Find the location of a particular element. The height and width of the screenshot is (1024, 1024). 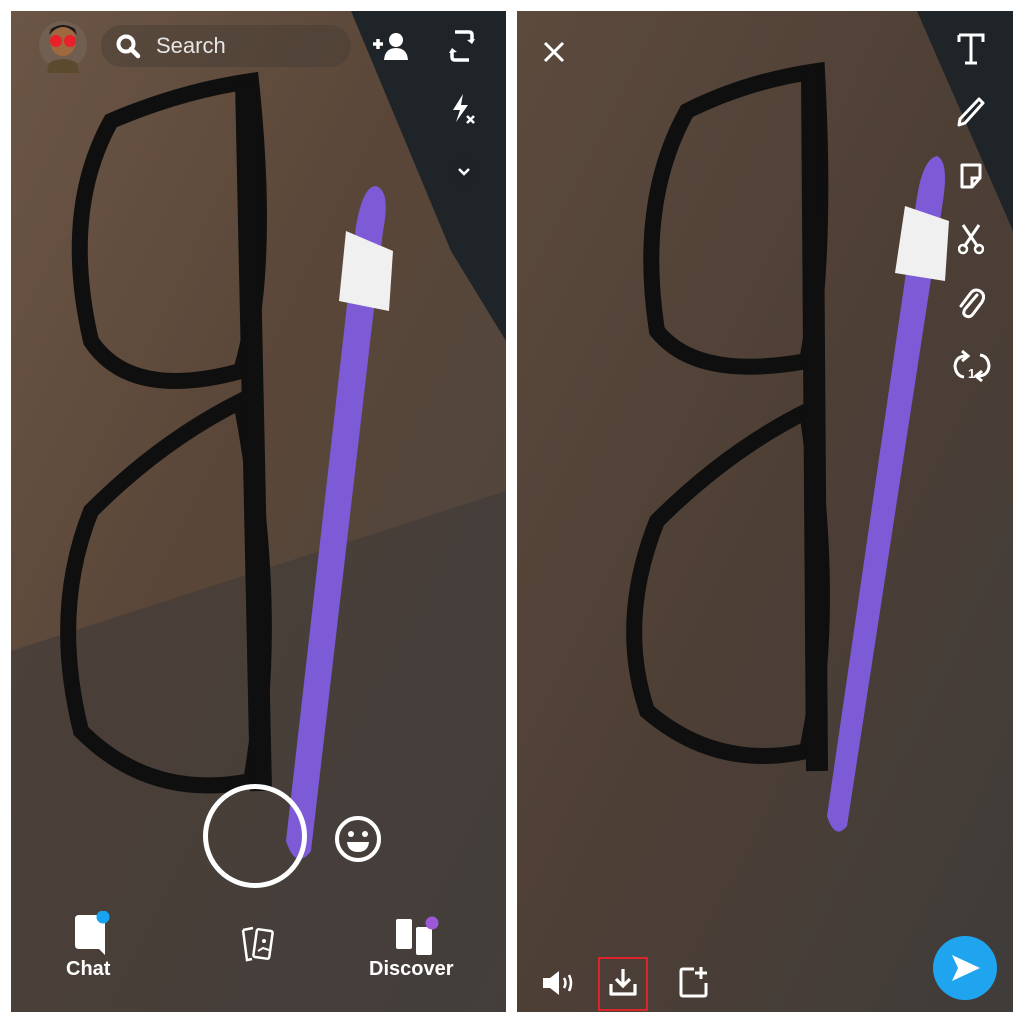

loop-count: 1 is located at coordinates (972, 373).